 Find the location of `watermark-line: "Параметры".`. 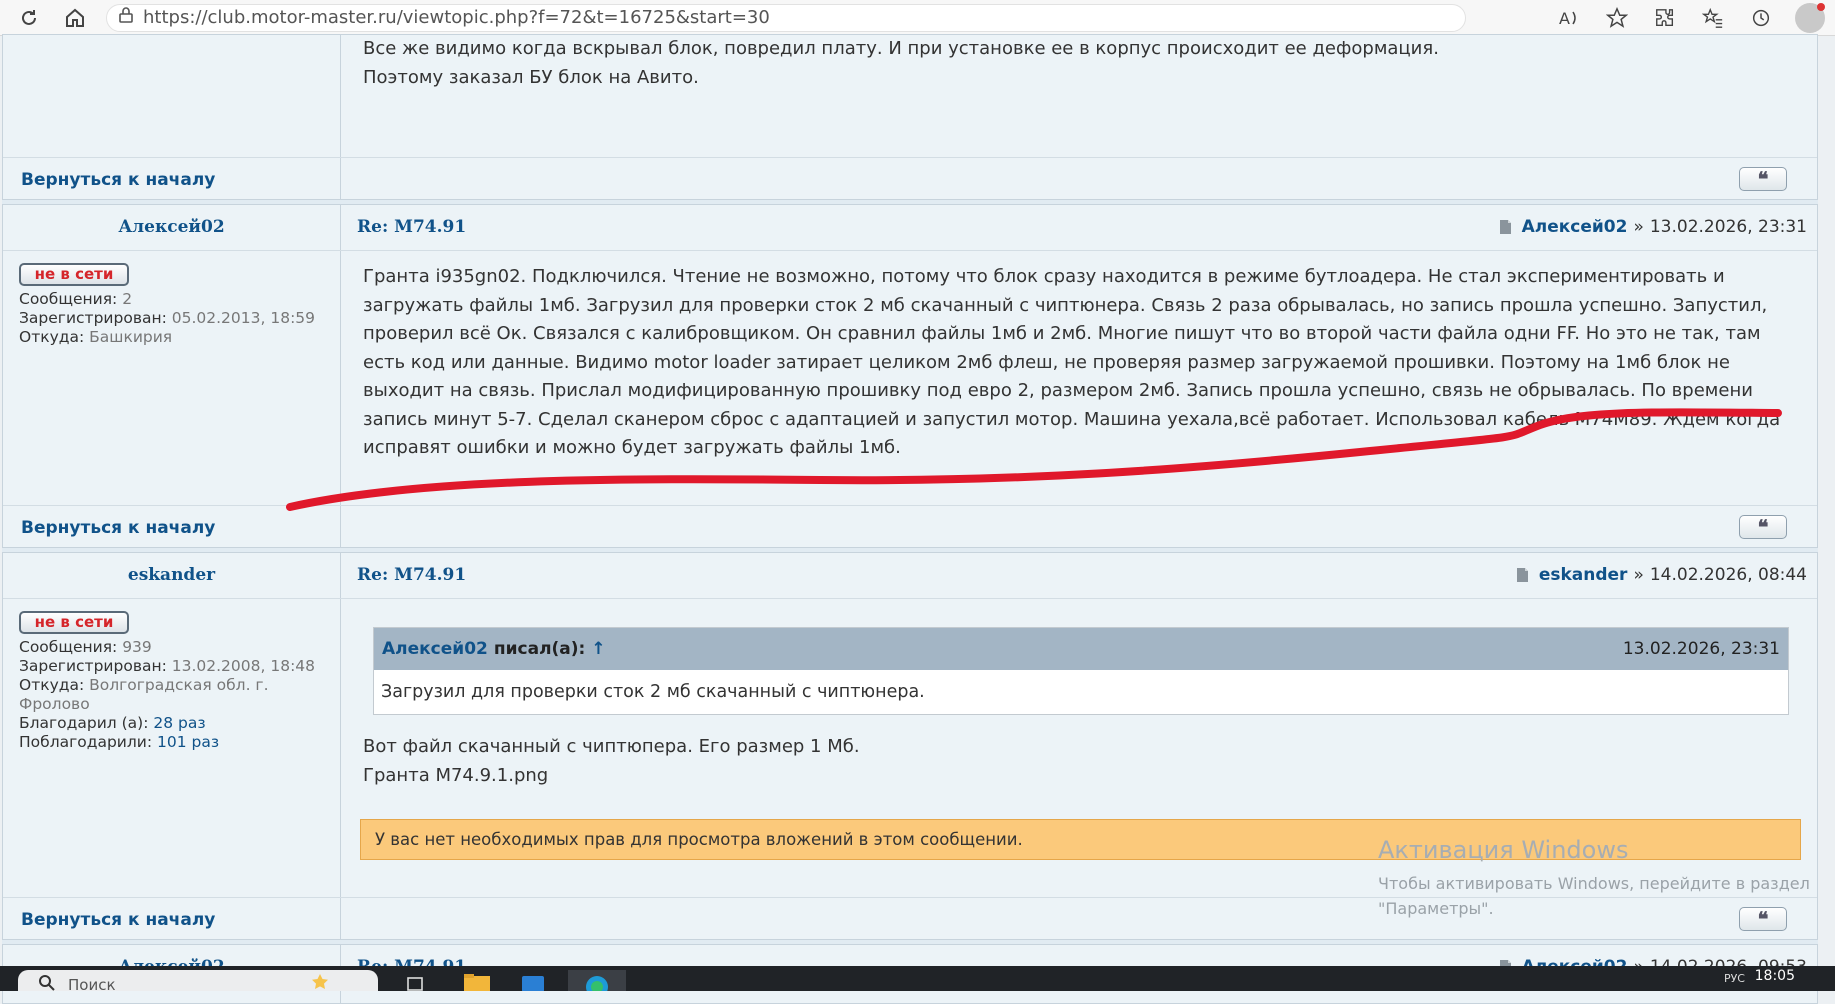

watermark-line: "Параметры". is located at coordinates (1436, 908).